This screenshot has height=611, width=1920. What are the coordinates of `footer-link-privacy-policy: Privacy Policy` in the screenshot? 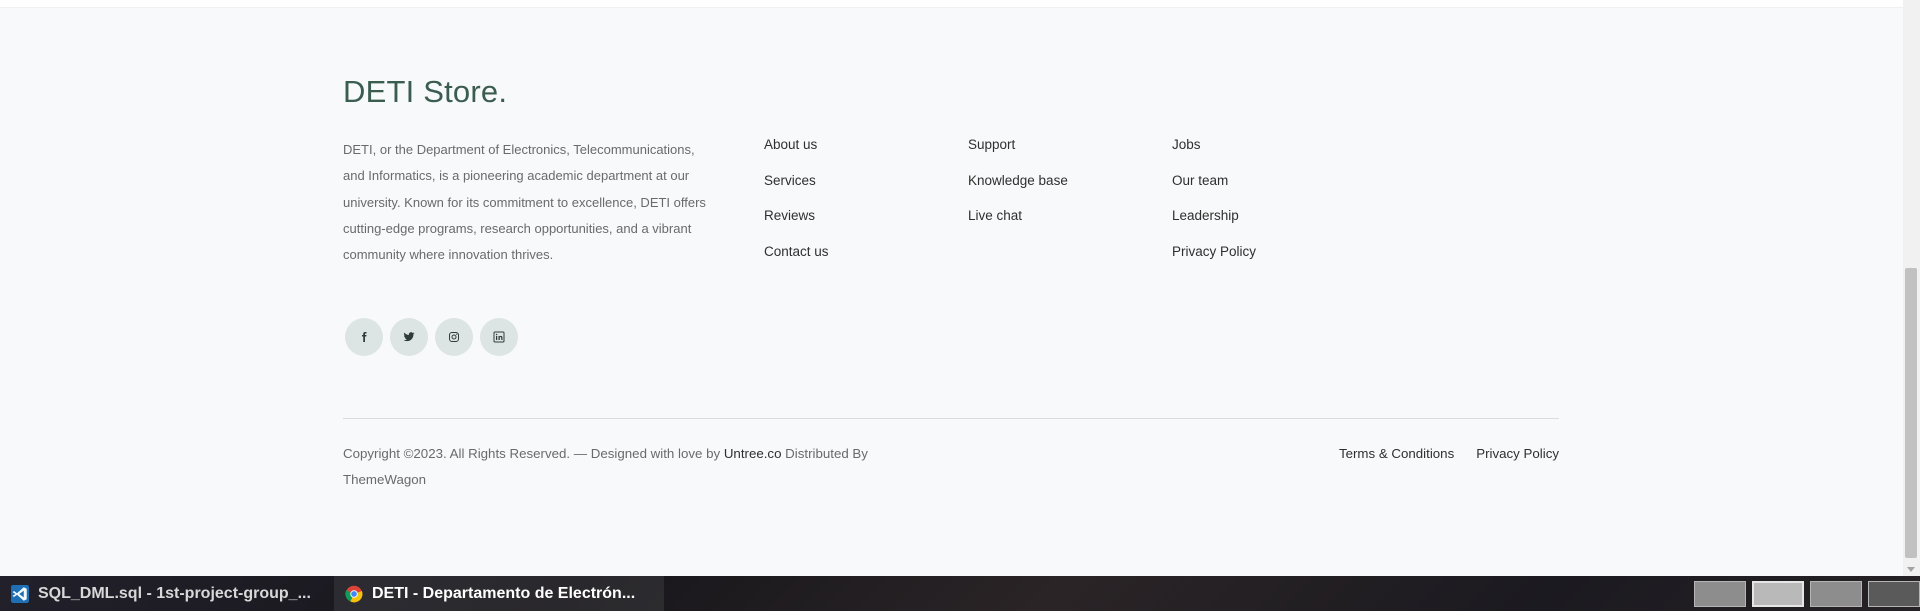 It's located at (1214, 259).